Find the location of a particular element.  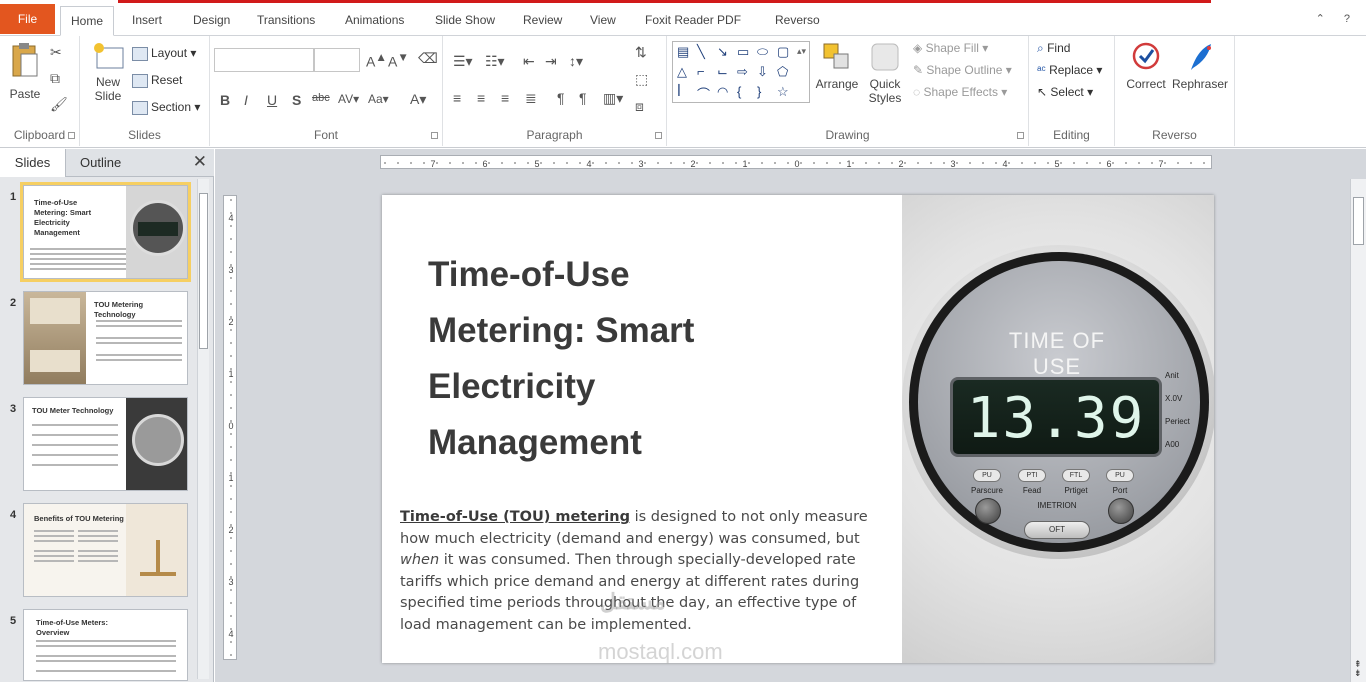

align-right-icon: ≡ is located at coordinates (505, 98).